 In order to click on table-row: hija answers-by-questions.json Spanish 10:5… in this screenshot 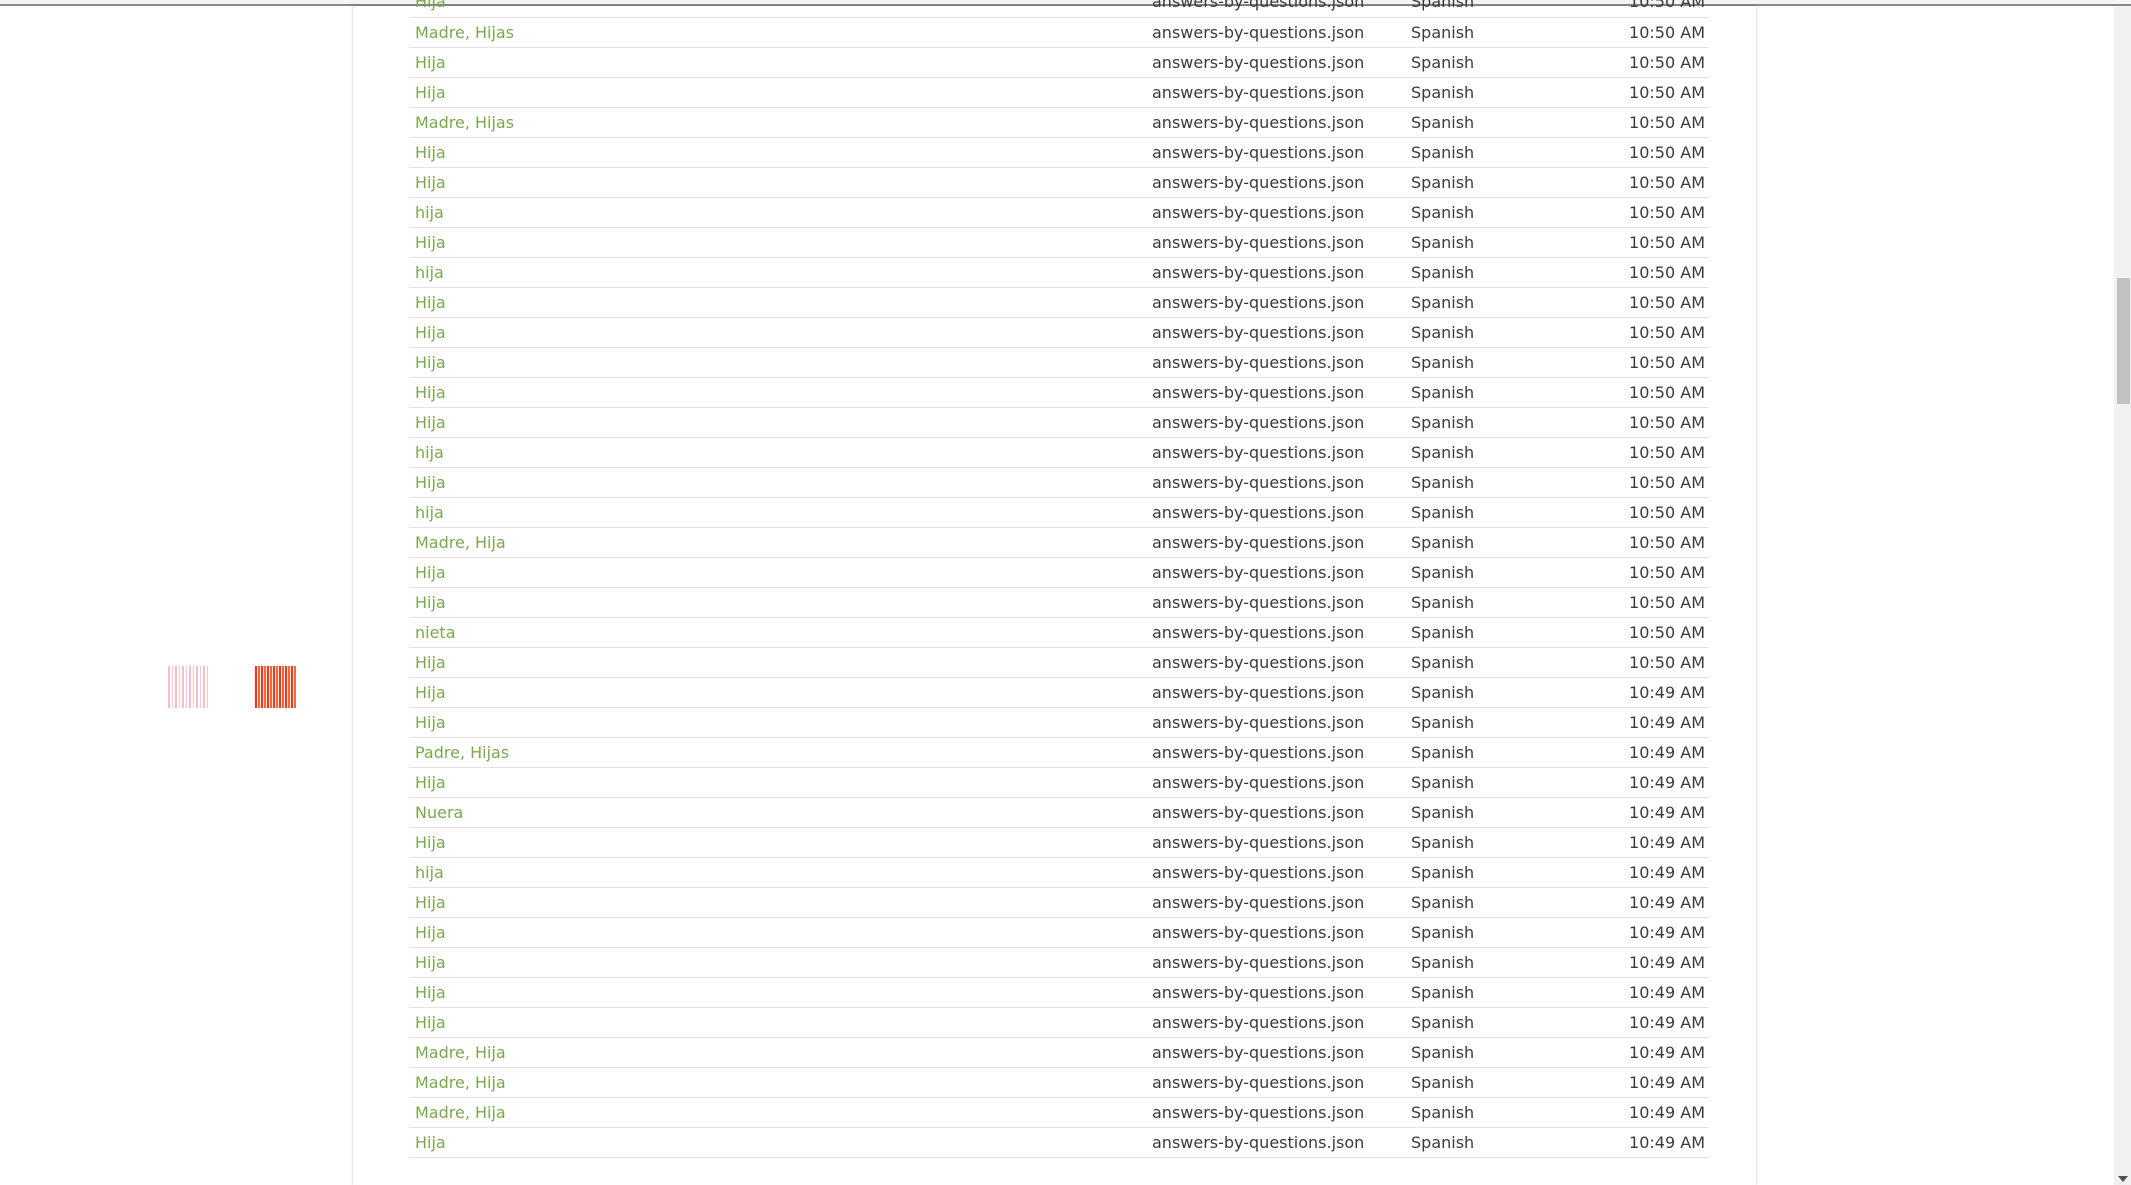, I will do `click(1059, 212)`.